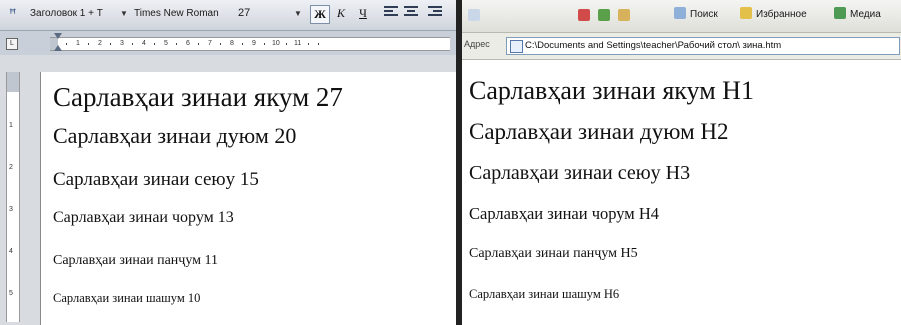  Describe the element at coordinates (74, 13) in the screenshot. I see `style-dropdown: Заголовок 1 + Т` at that location.